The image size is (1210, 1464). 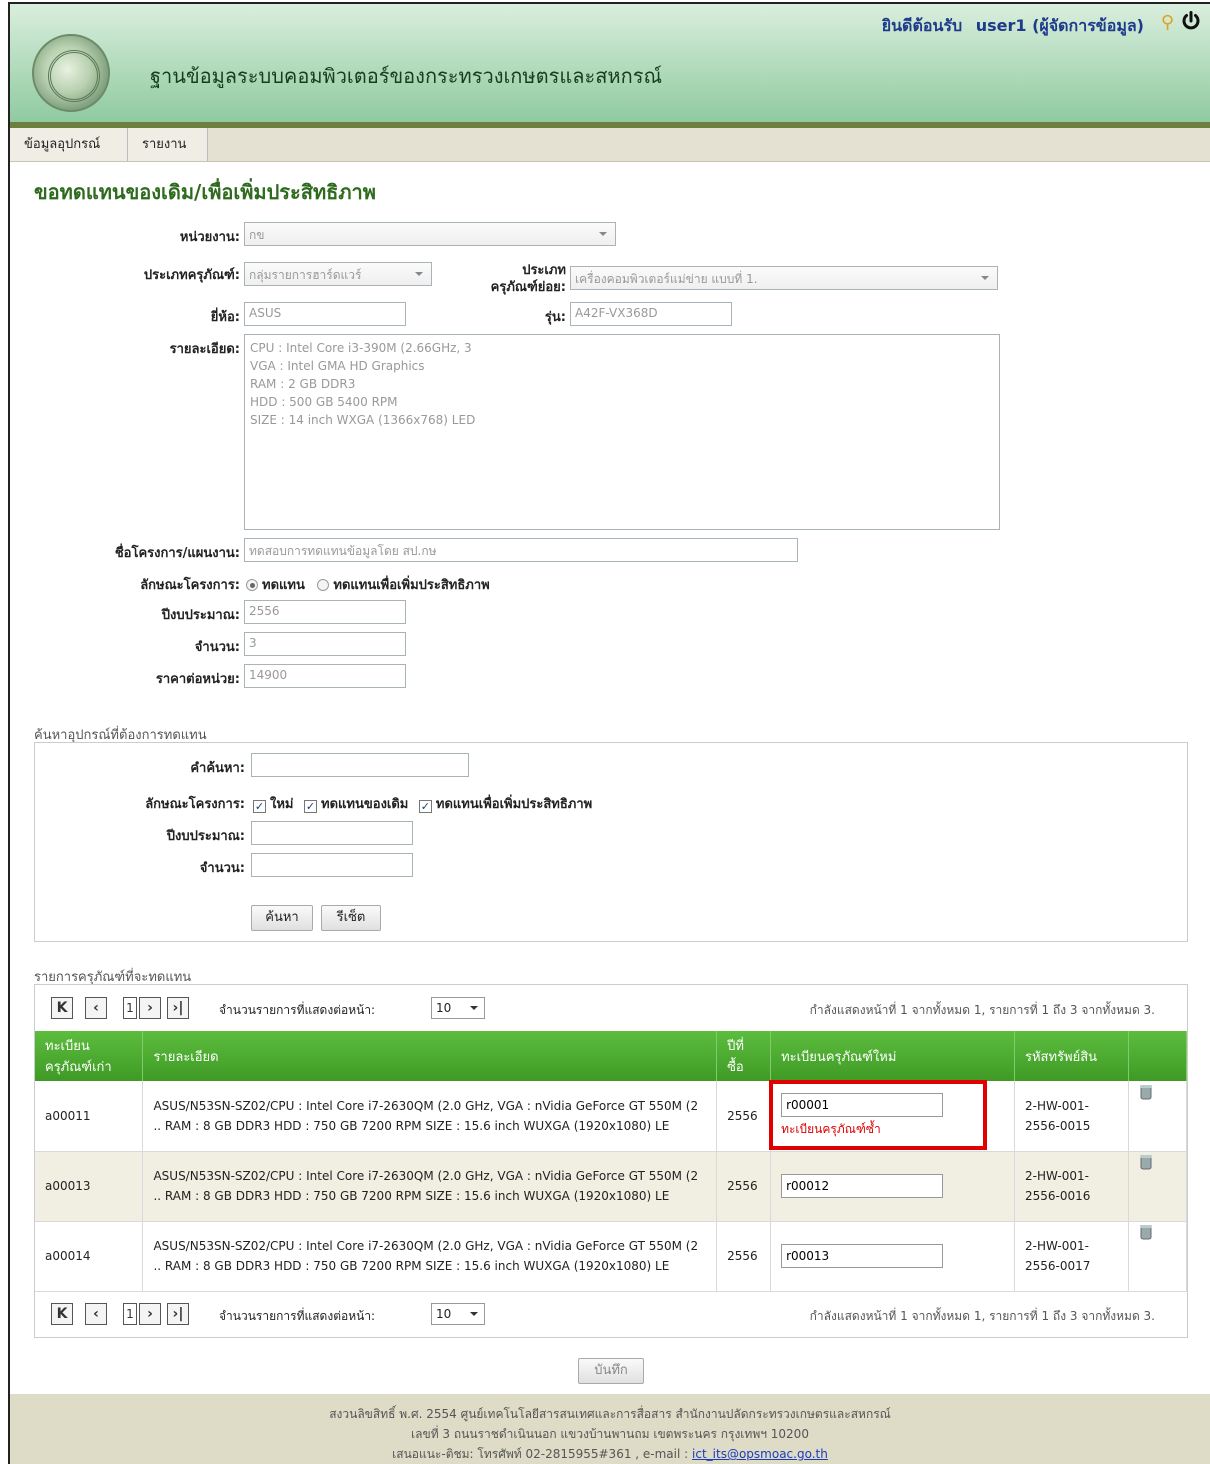 What do you see at coordinates (892, 1056) in the screenshot?
I see `col-new-reg: ทะเบียนครุภัณฑ์ใหม่` at bounding box center [892, 1056].